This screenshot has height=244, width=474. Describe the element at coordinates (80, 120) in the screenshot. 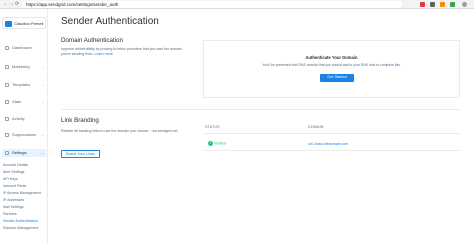

I see `link-branding-title: Link Branding` at that location.